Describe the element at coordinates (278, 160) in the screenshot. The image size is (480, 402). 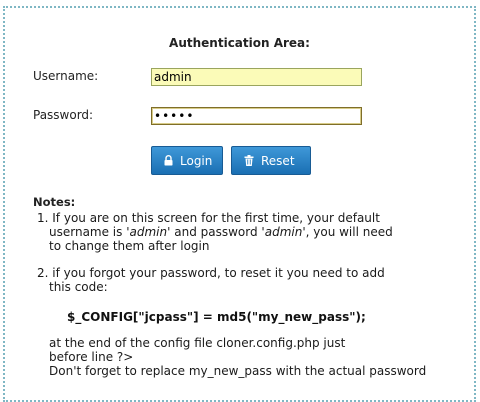
I see `reset-button-label: Reset` at that location.